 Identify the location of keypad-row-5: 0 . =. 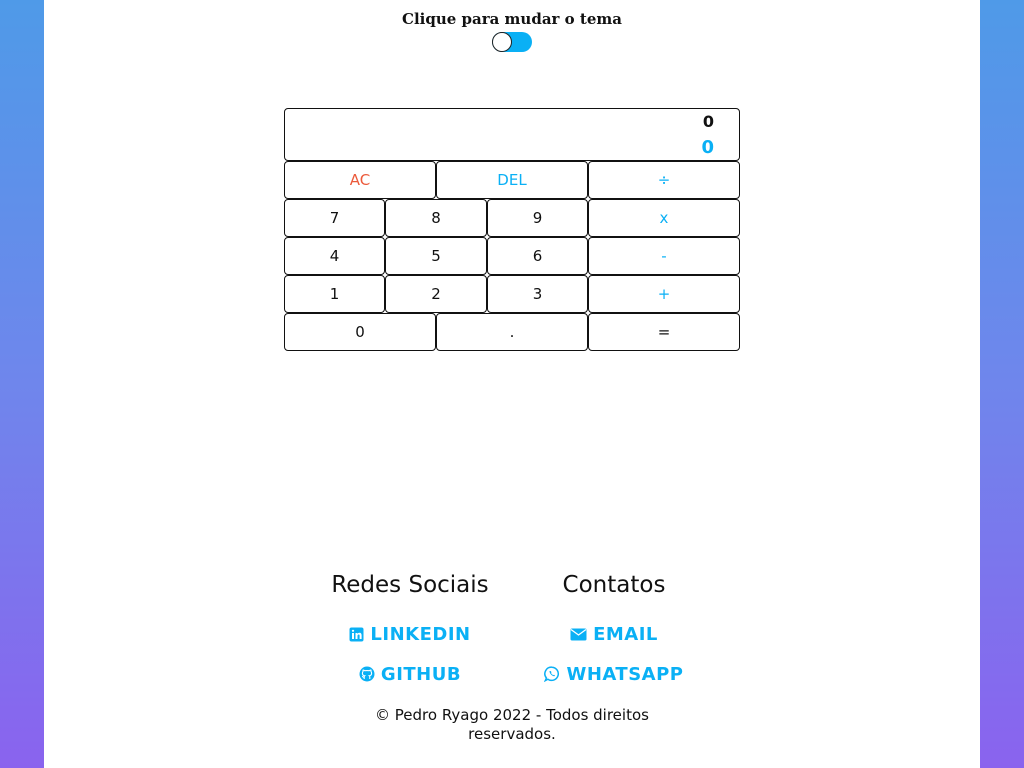
(512, 332).